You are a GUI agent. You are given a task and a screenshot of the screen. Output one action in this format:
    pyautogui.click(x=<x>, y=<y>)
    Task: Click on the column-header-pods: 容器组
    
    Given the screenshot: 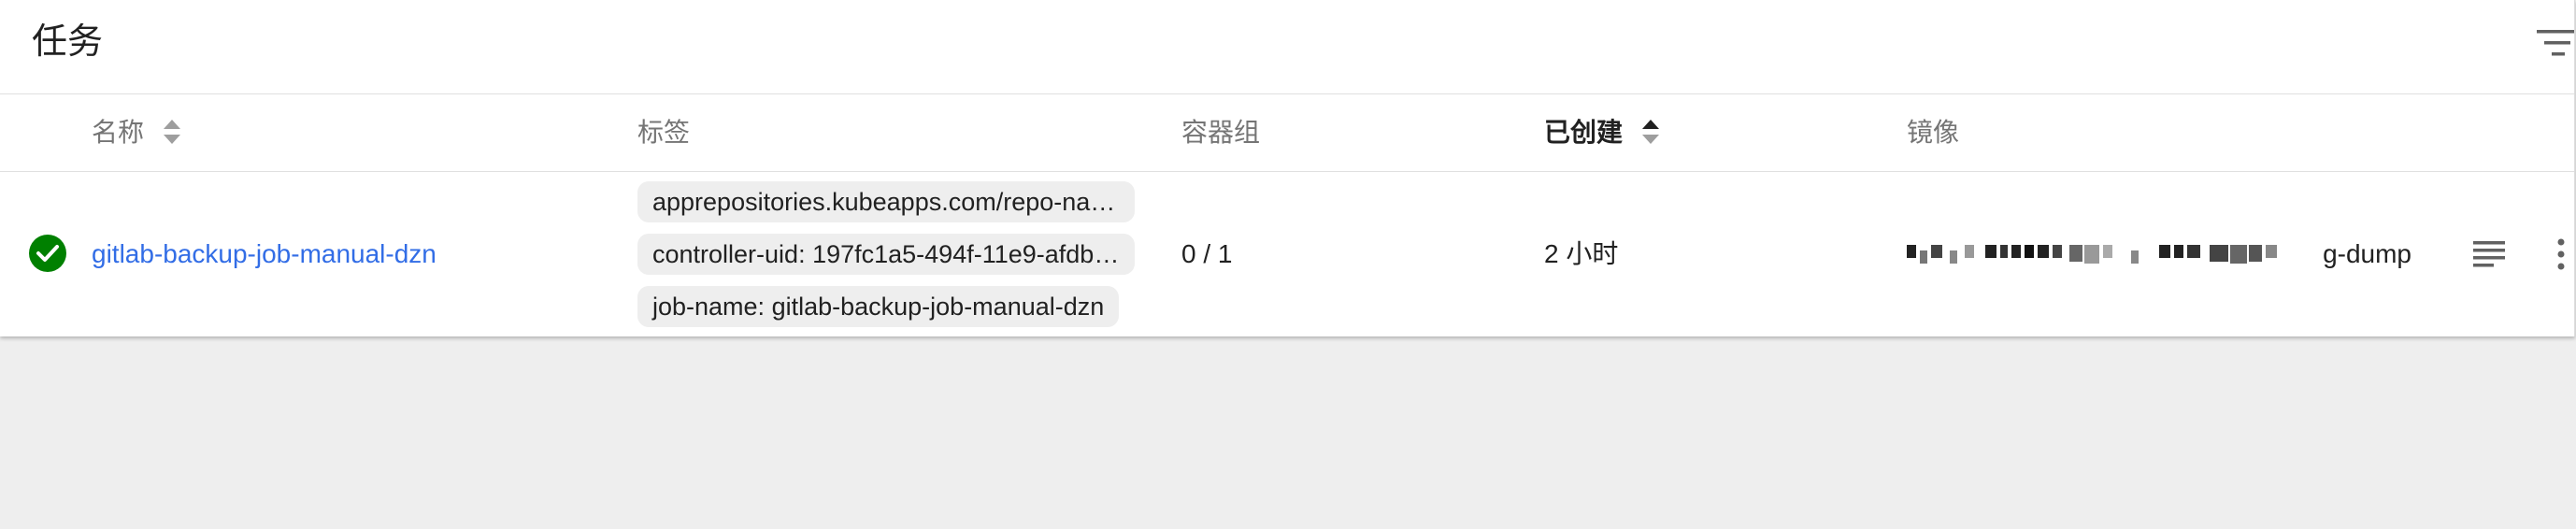 What is the action you would take?
    pyautogui.click(x=1220, y=132)
    